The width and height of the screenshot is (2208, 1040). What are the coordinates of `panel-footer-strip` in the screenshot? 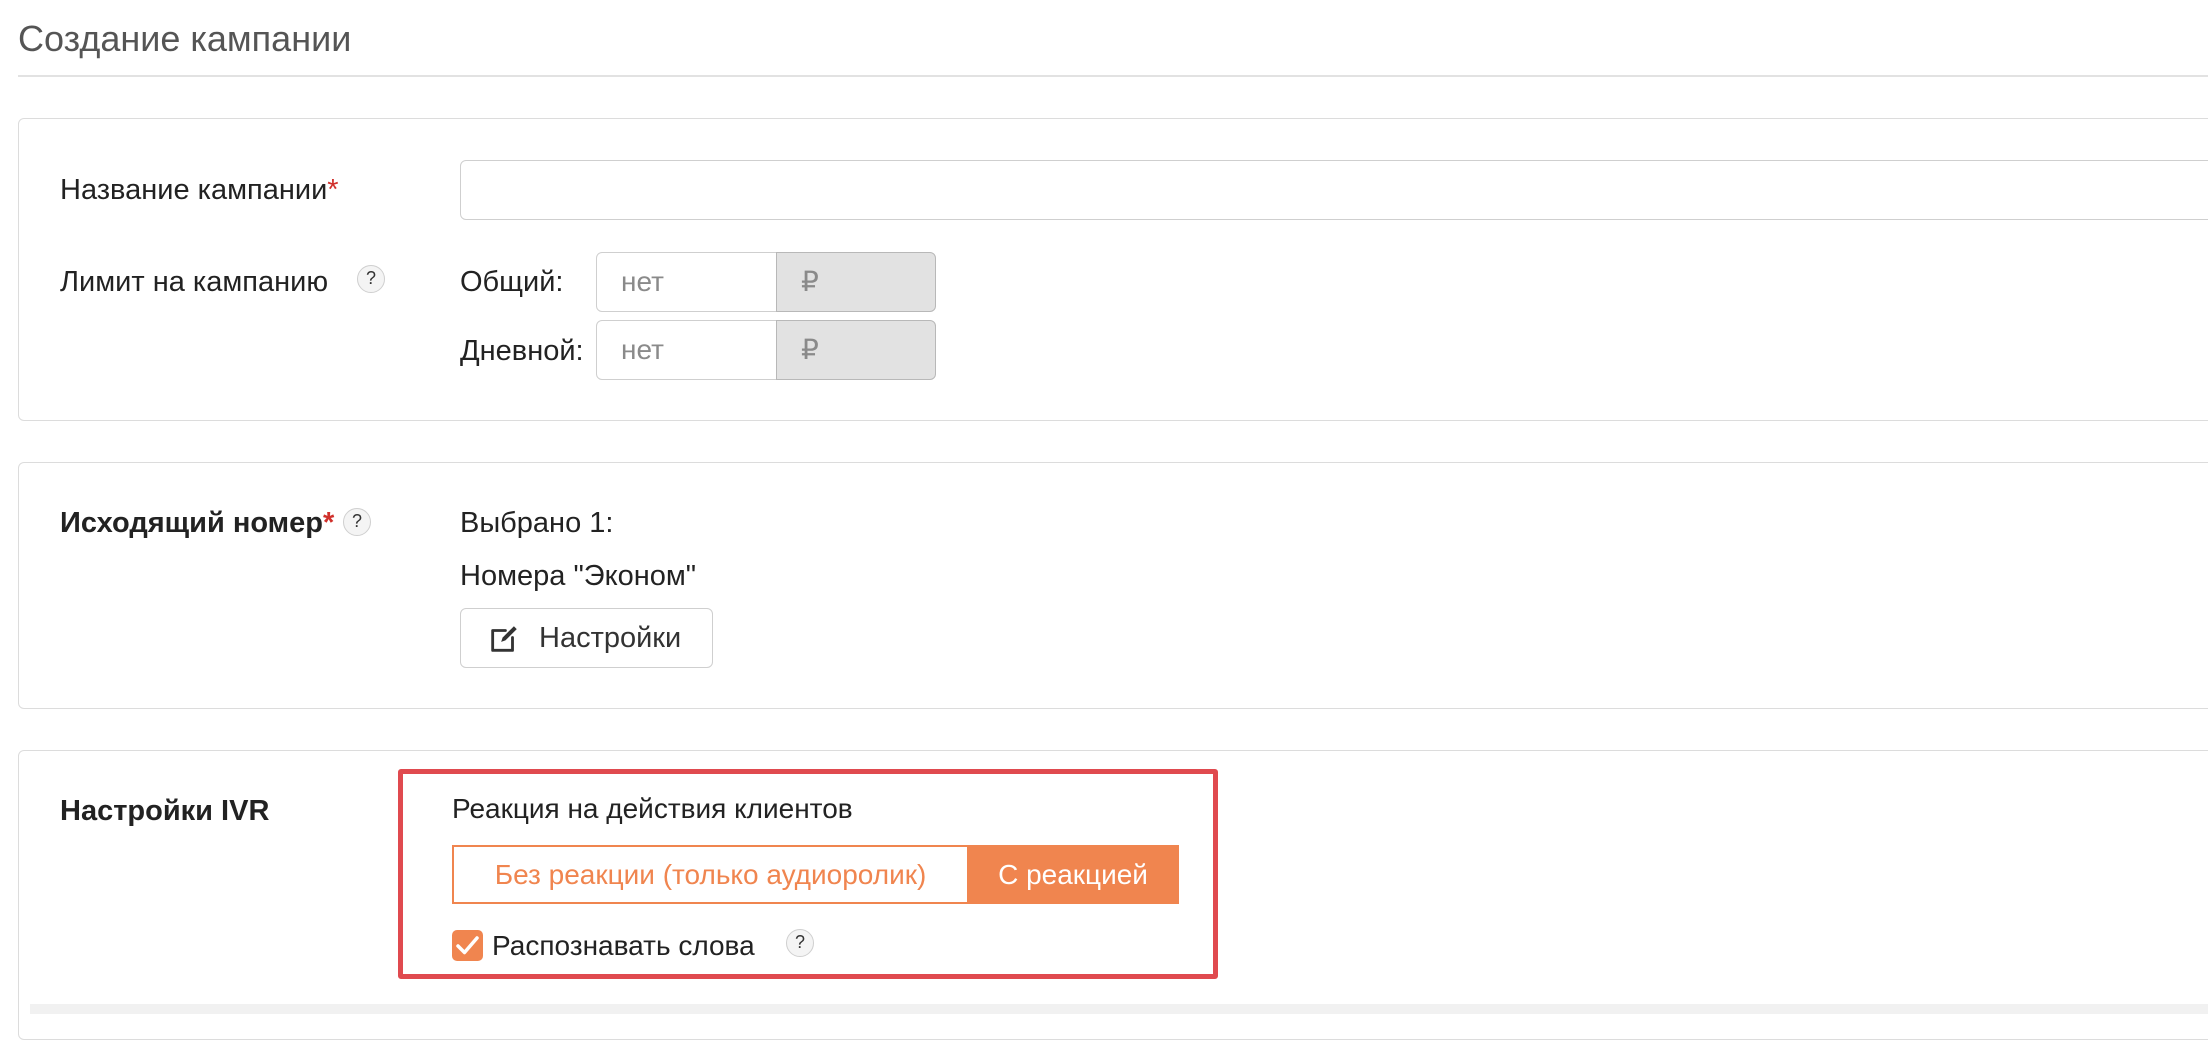 It's located at (1119, 1009).